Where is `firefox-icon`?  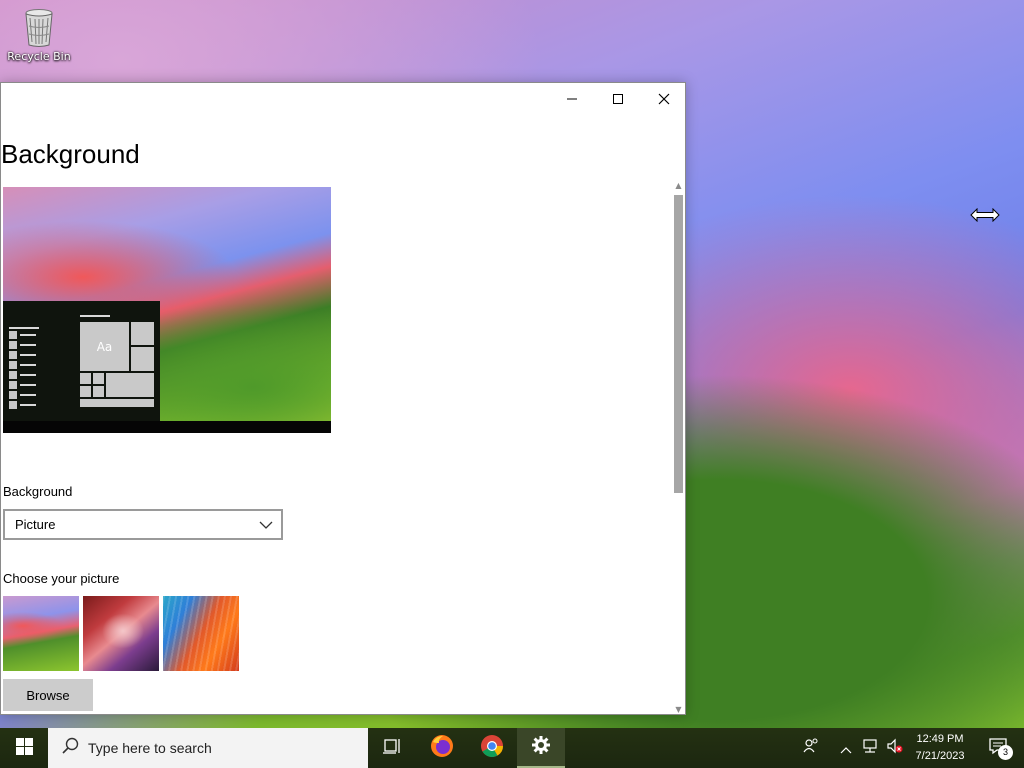 firefox-icon is located at coordinates (442, 748).